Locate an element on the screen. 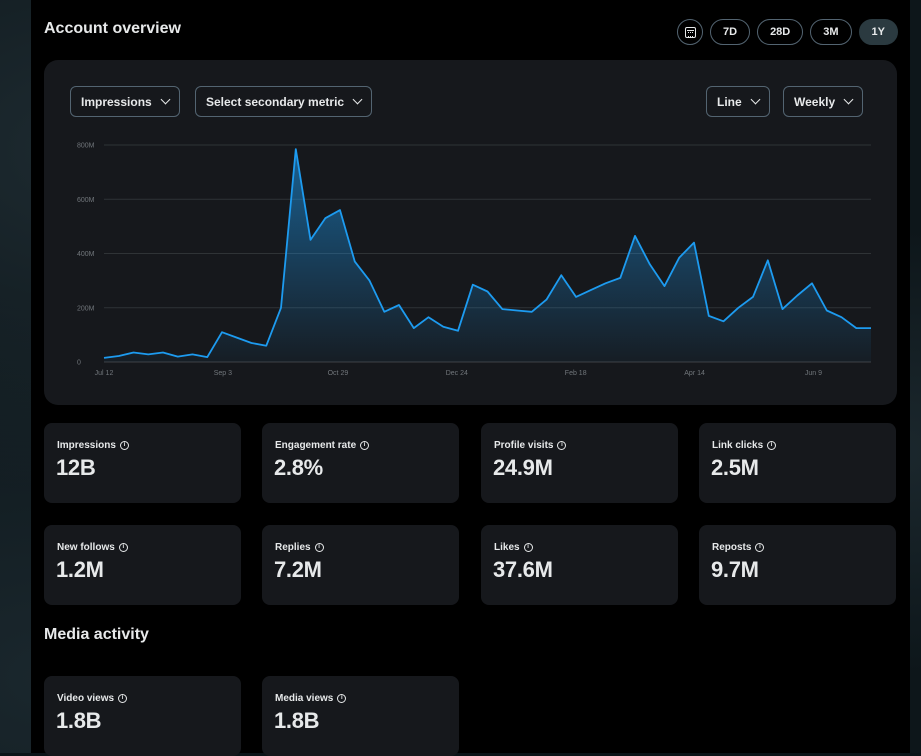 This screenshot has height=756, width=921. stat-value: 2.8% is located at coordinates (298, 468).